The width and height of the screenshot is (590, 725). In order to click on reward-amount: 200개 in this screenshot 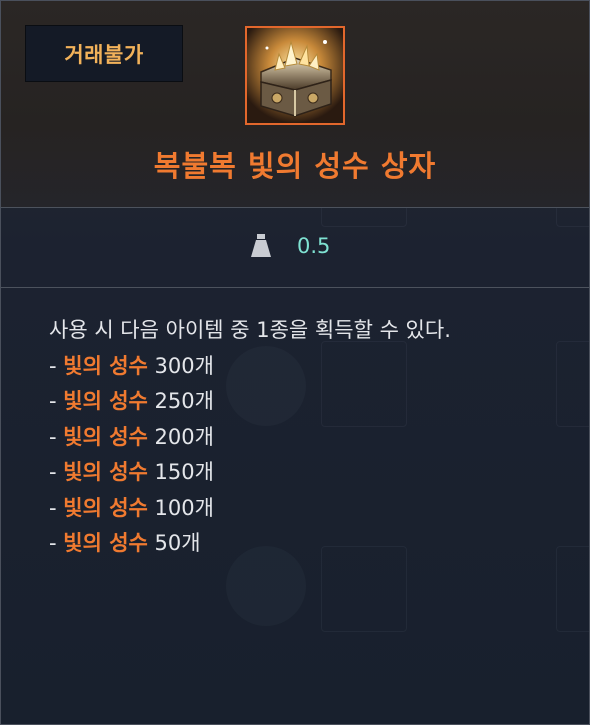, I will do `click(180, 436)`.